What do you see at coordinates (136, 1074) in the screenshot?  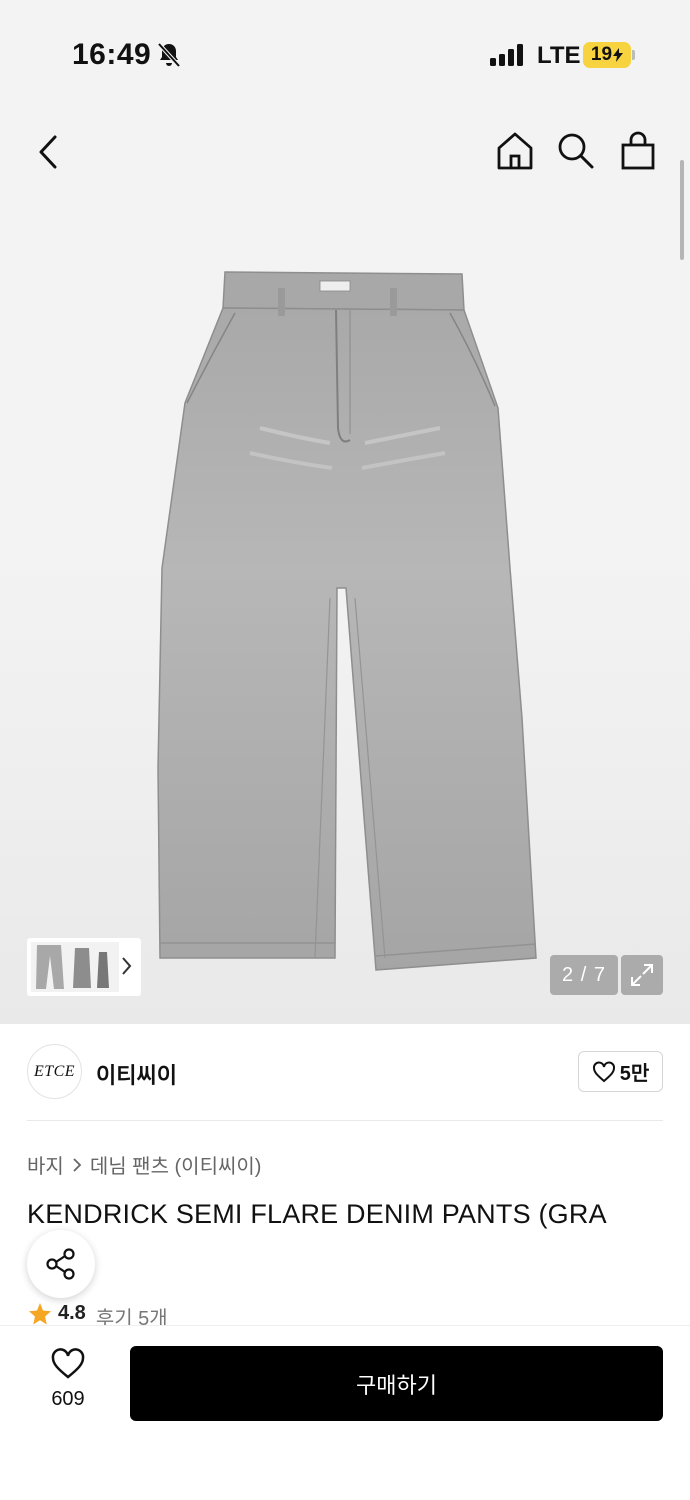 I see `brand-name: 이티씨이` at bounding box center [136, 1074].